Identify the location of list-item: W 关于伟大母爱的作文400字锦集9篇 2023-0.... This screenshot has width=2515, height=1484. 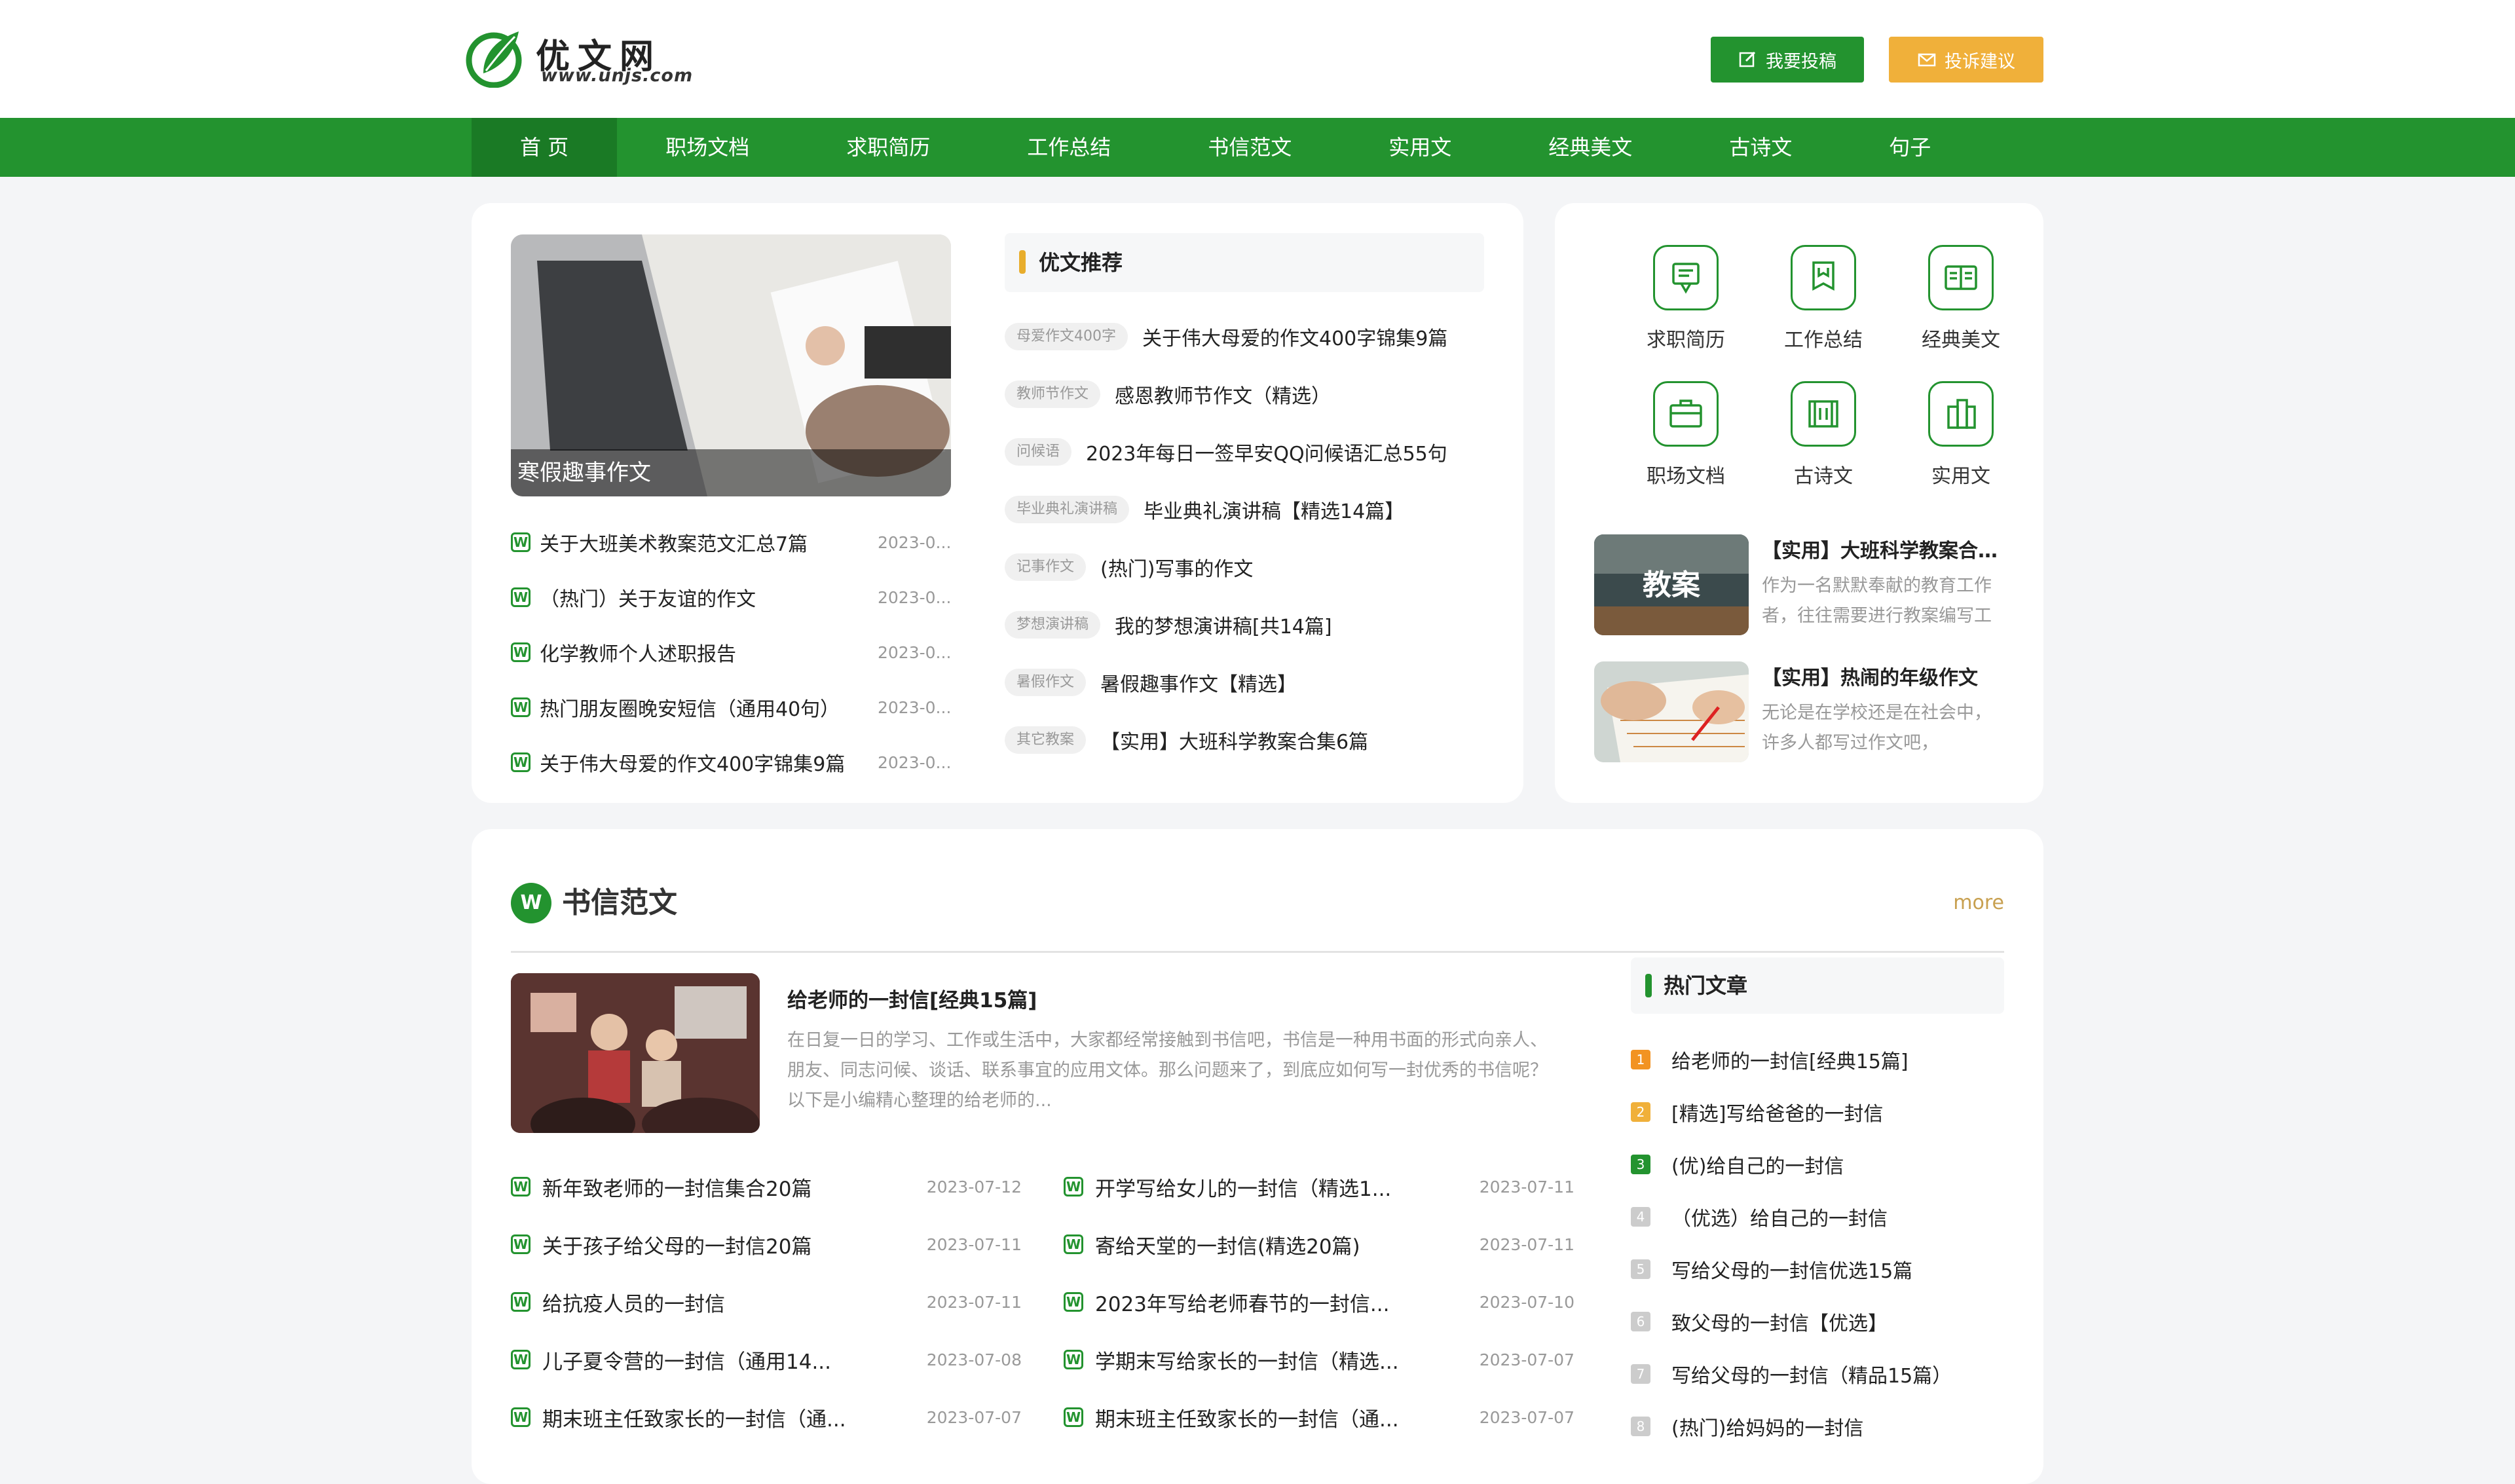
(731, 762).